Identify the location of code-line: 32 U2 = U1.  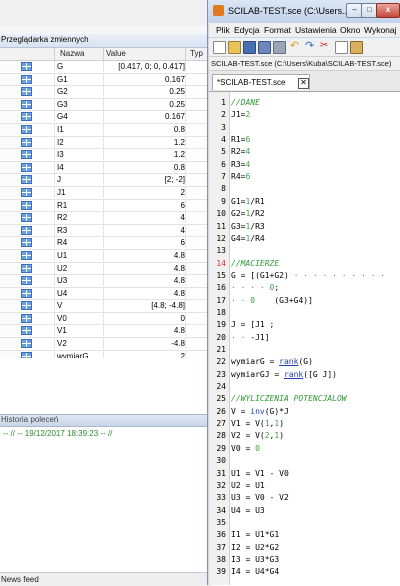
(304, 487).